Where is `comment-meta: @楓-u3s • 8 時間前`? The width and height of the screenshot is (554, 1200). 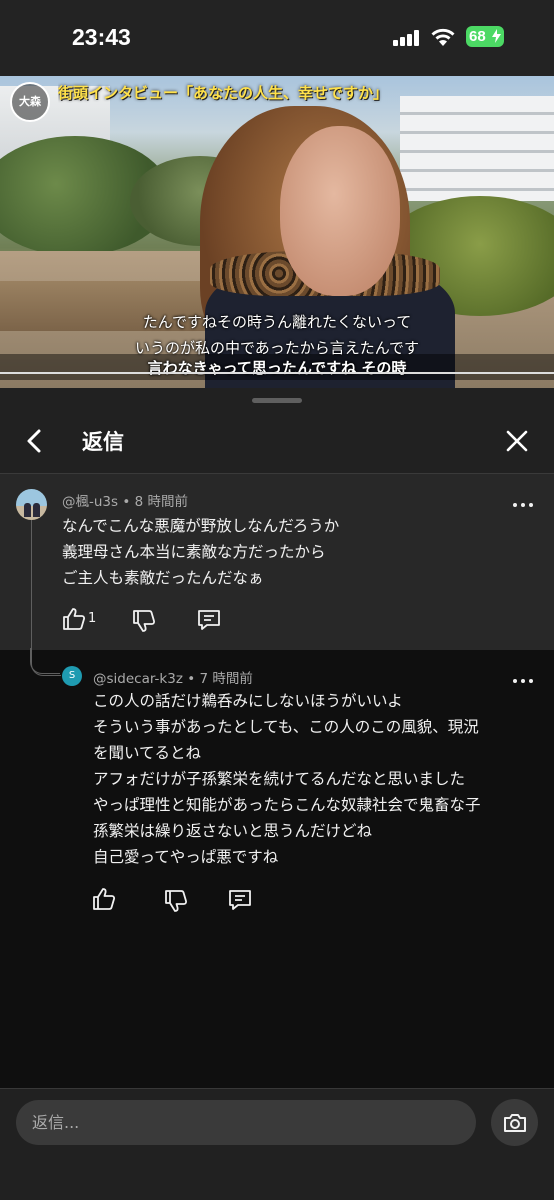 comment-meta: @楓-u3s • 8 時間前 is located at coordinates (125, 502).